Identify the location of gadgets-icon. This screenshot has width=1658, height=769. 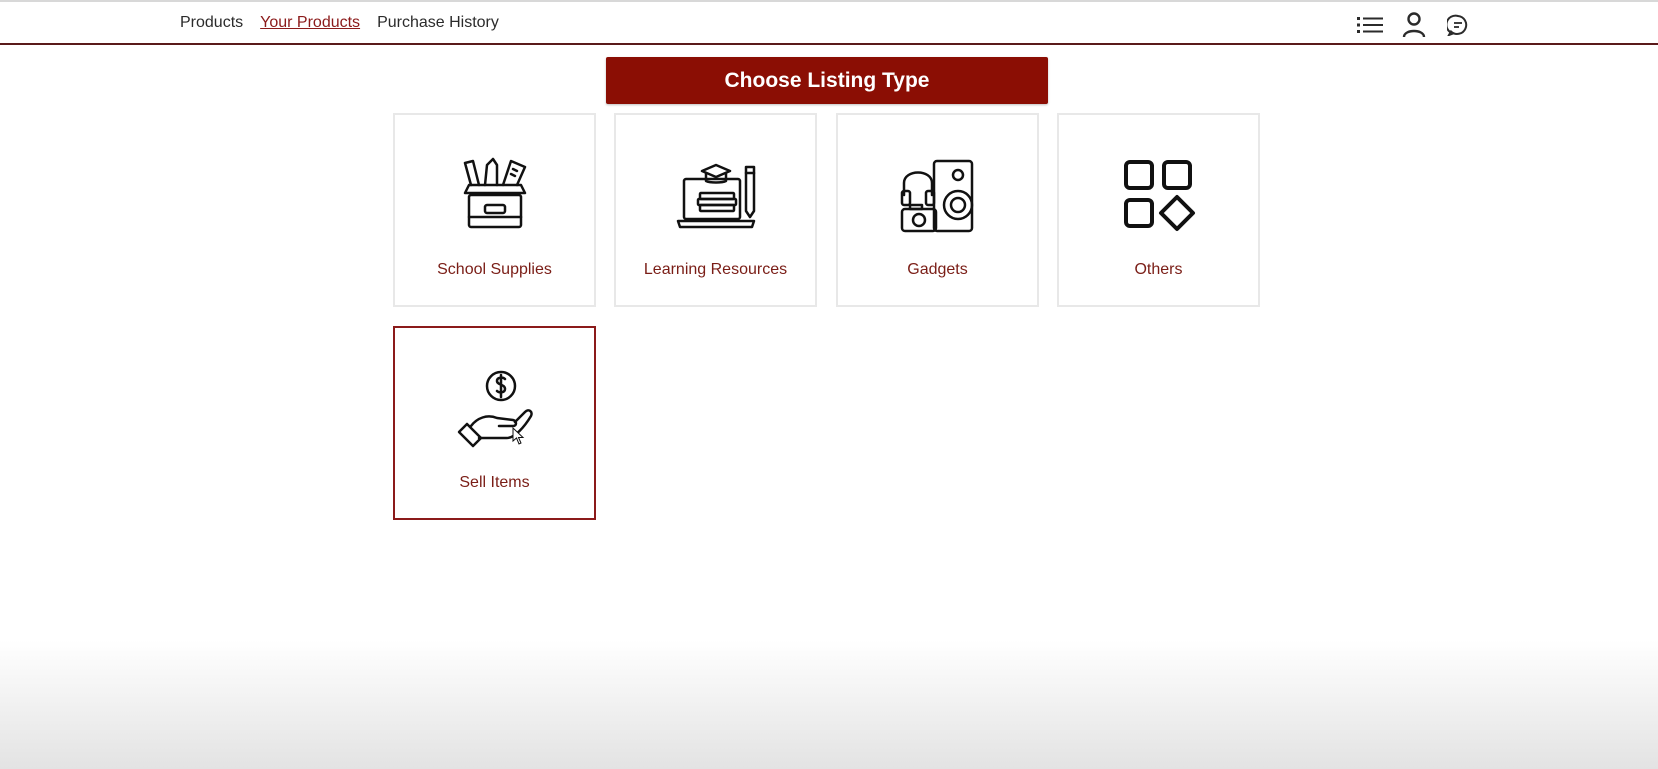
(938, 195).